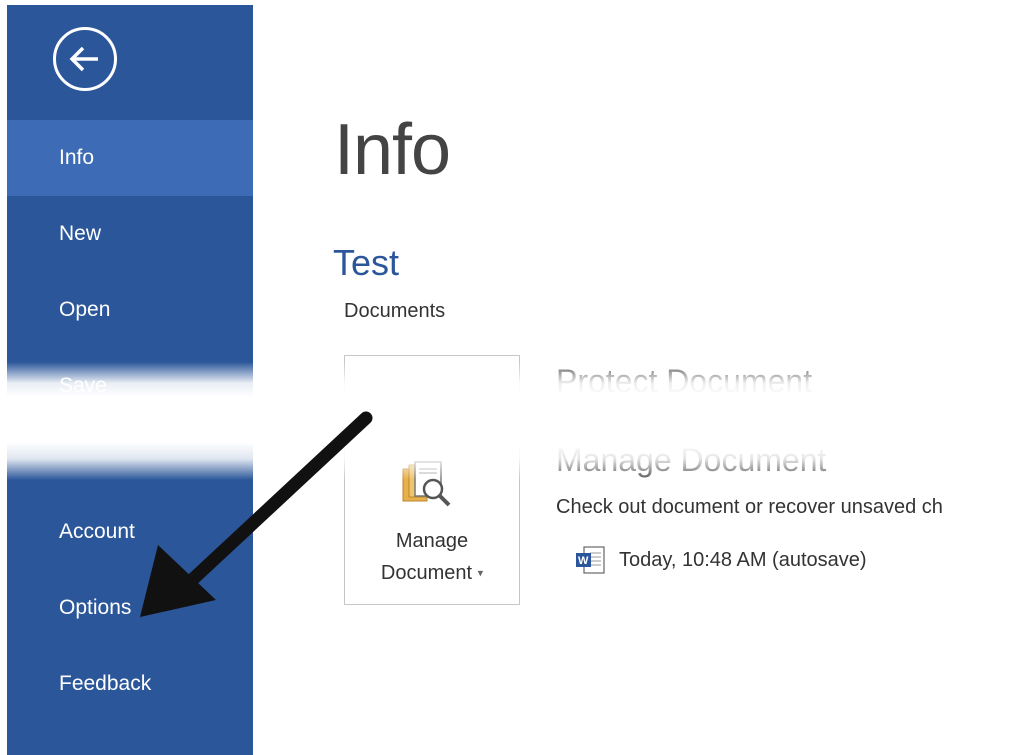 Image resolution: width=1017 pixels, height=755 pixels. Describe the element at coordinates (432, 512) in the screenshot. I see `manage-document-button: Manage Document ▾` at that location.